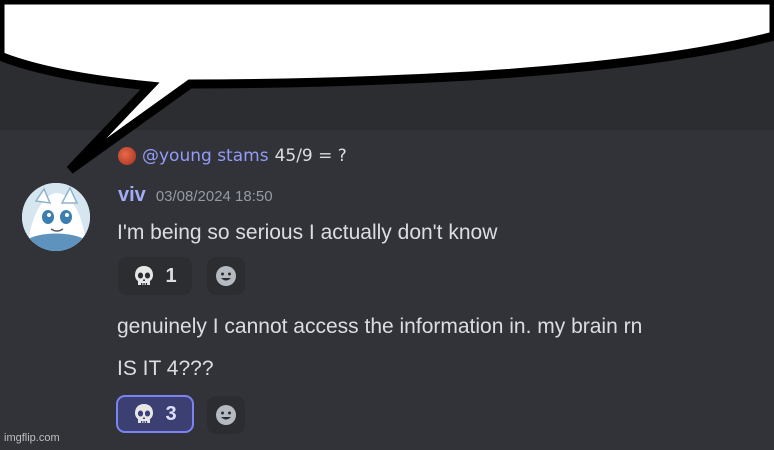 The height and width of the screenshot is (450, 774). What do you see at coordinates (165, 368) in the screenshot?
I see `message-line-3: IS IT 4???` at bounding box center [165, 368].